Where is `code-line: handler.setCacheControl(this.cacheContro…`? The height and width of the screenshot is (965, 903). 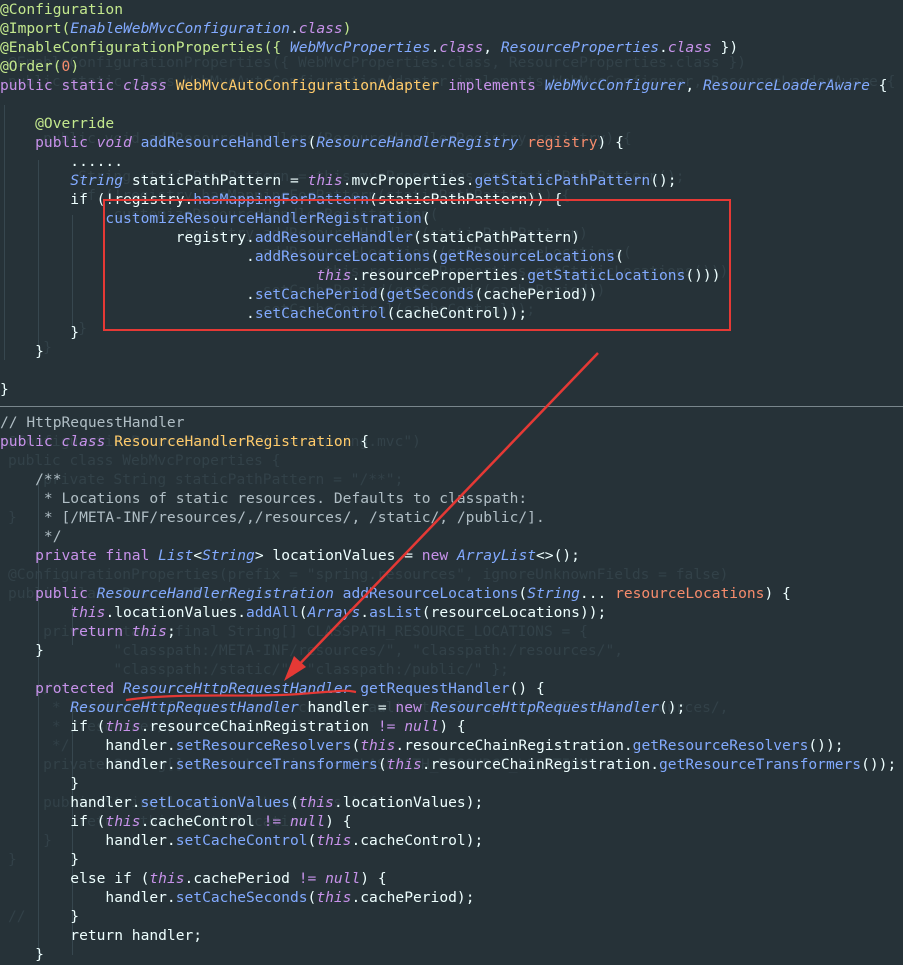
code-line: handler.setCacheControl(this.cacheContro… is located at coordinates (241, 840).